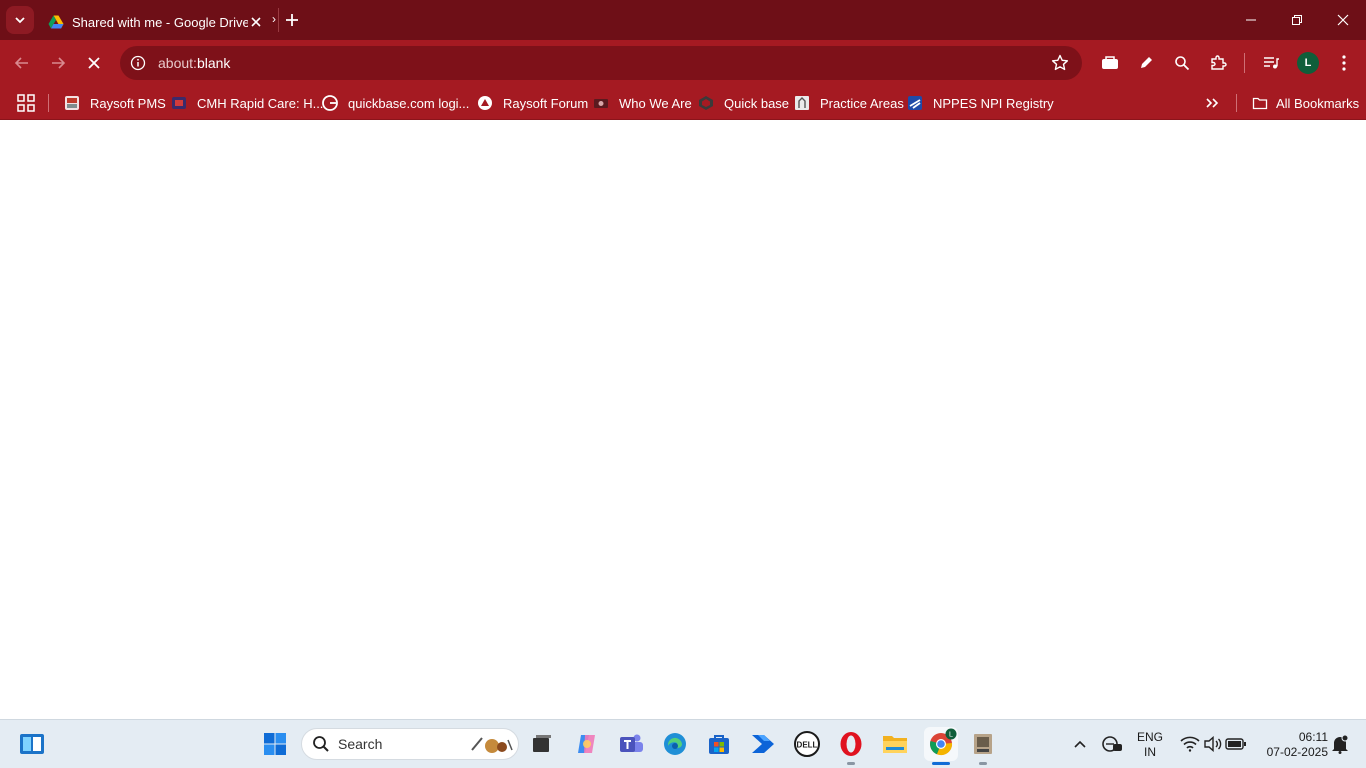  I want to click on bookmark-raysoft-pms: Raysoft PMS, so click(115, 103).